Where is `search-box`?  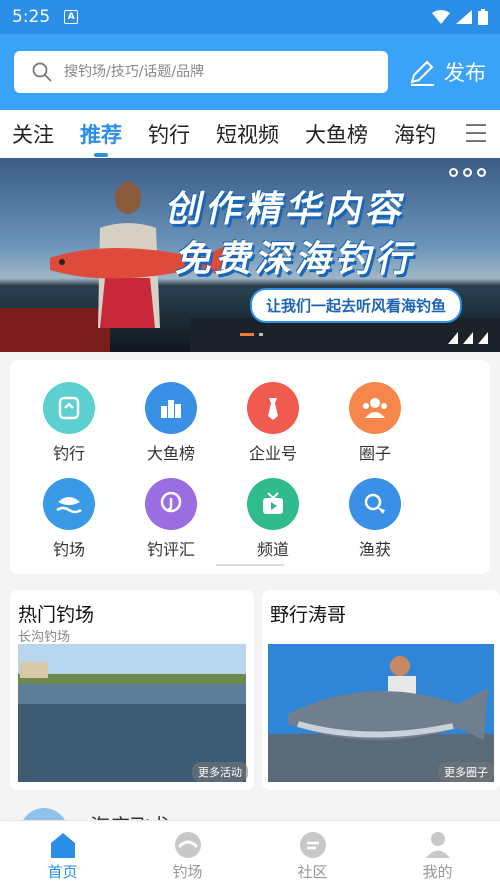 search-box is located at coordinates (201, 72).